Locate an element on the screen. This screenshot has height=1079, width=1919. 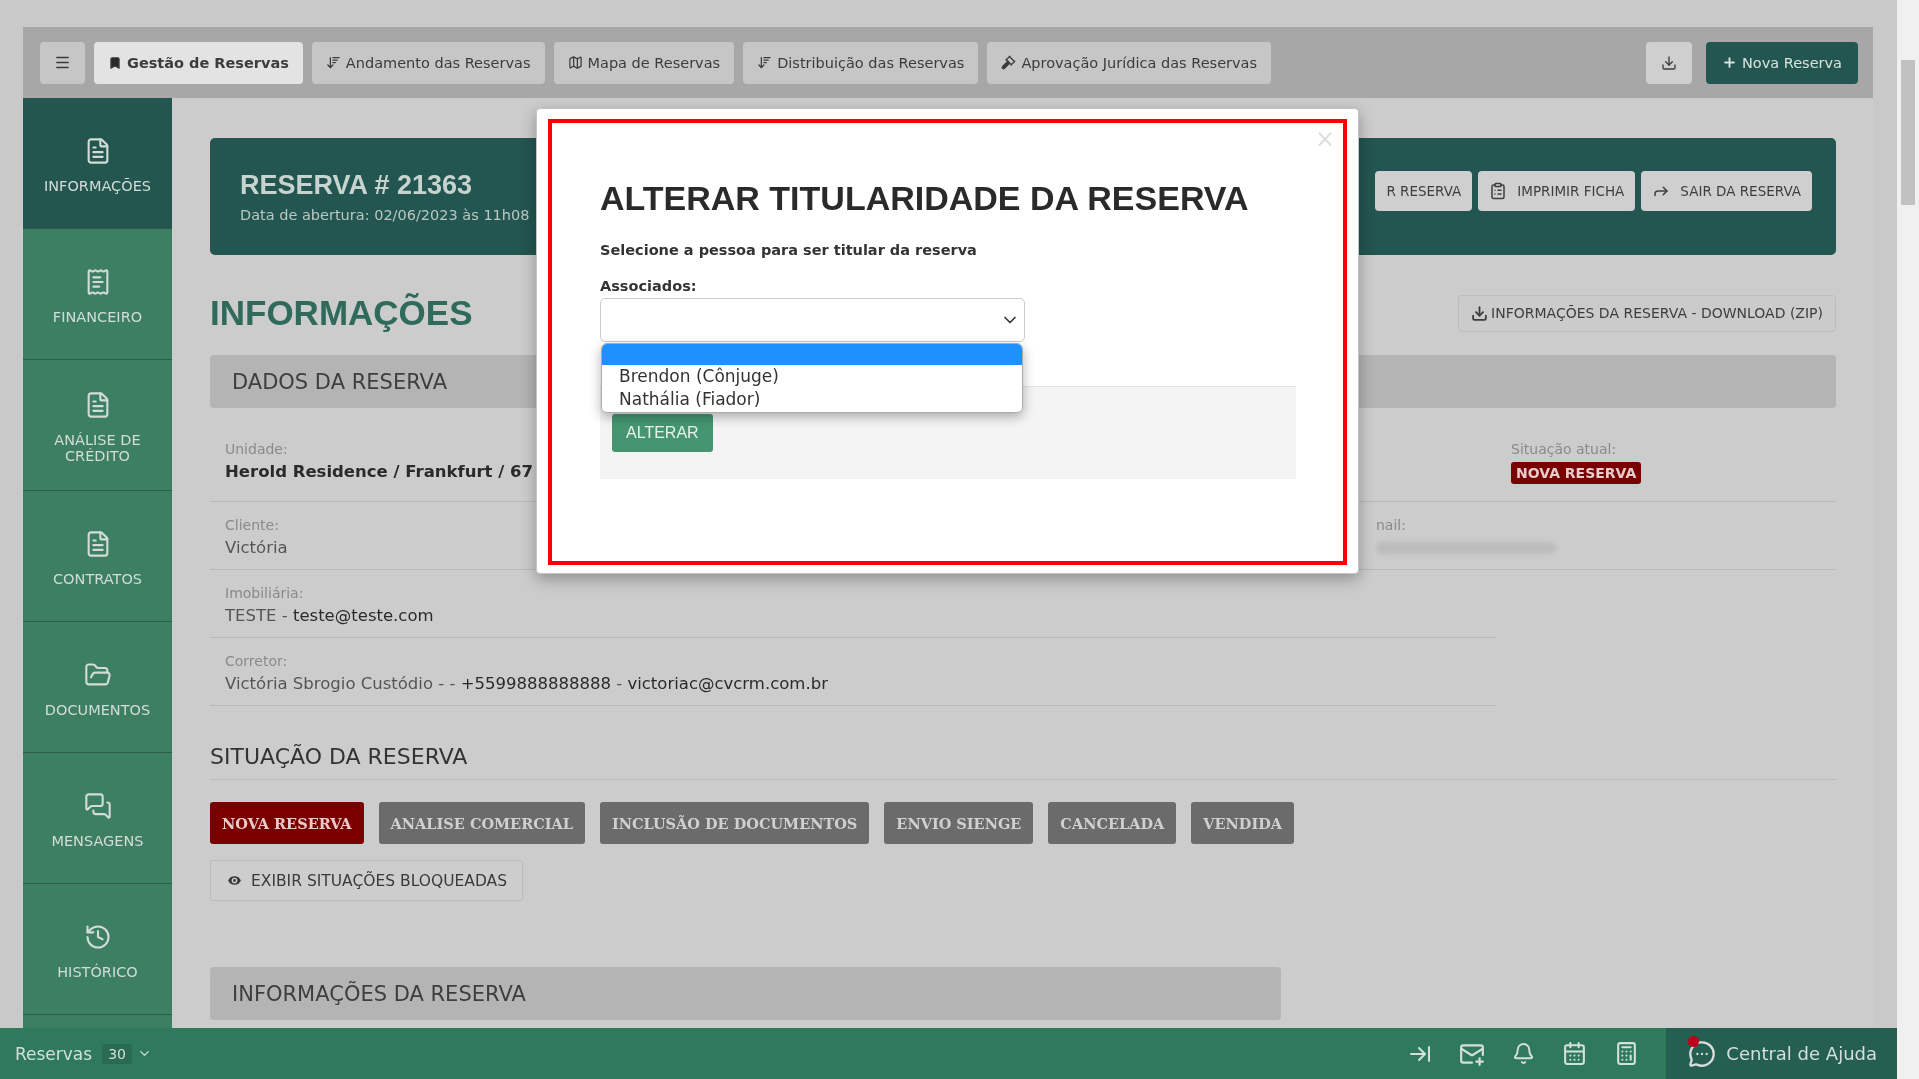
field-value: TESTE - teste@teste.com is located at coordinates (329, 615).